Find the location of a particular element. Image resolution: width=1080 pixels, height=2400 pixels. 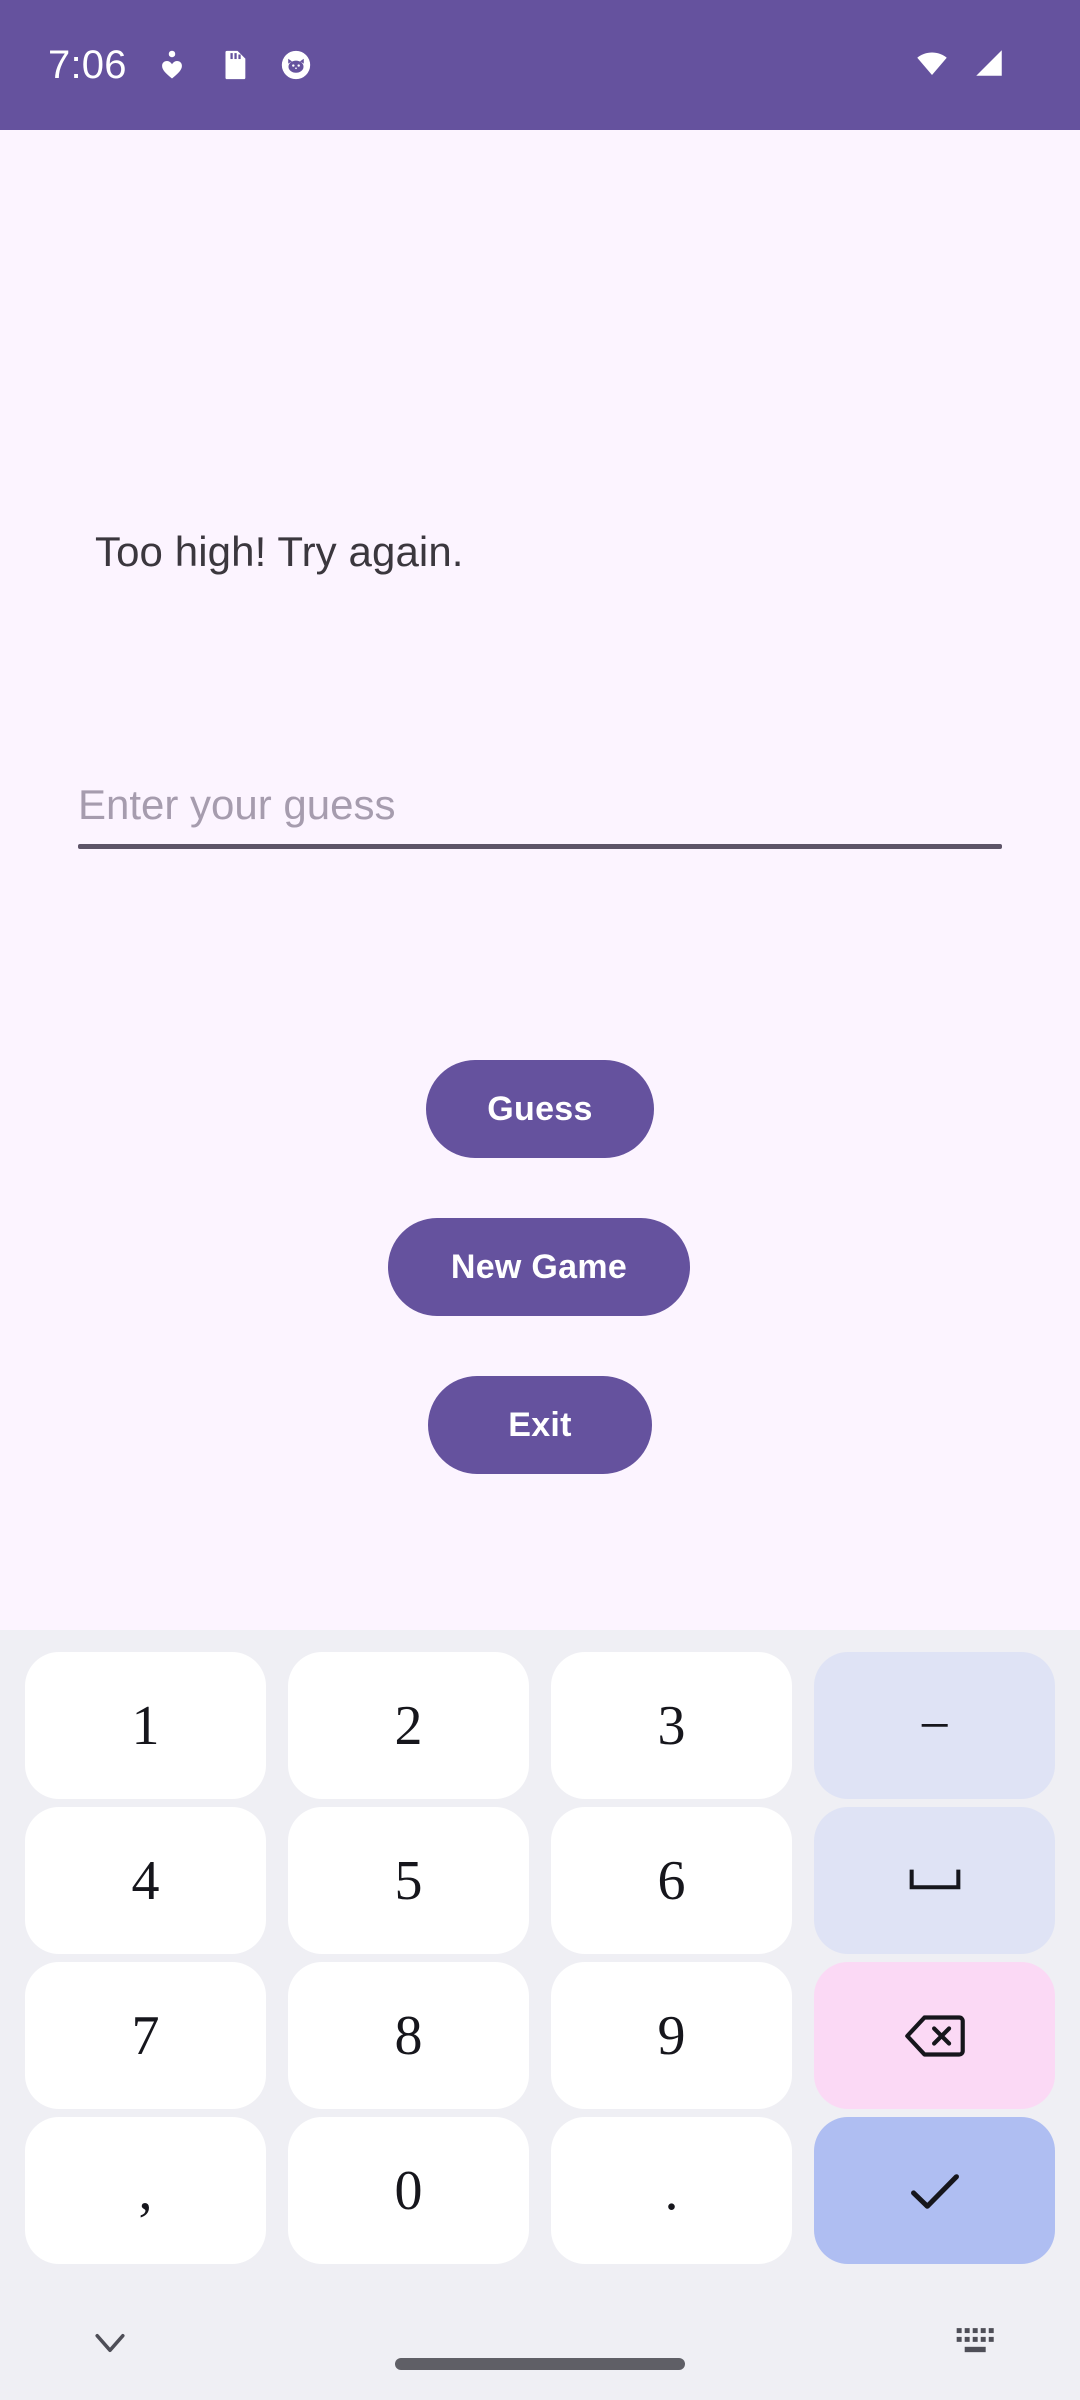

guess-button: Guess is located at coordinates (540, 1109).